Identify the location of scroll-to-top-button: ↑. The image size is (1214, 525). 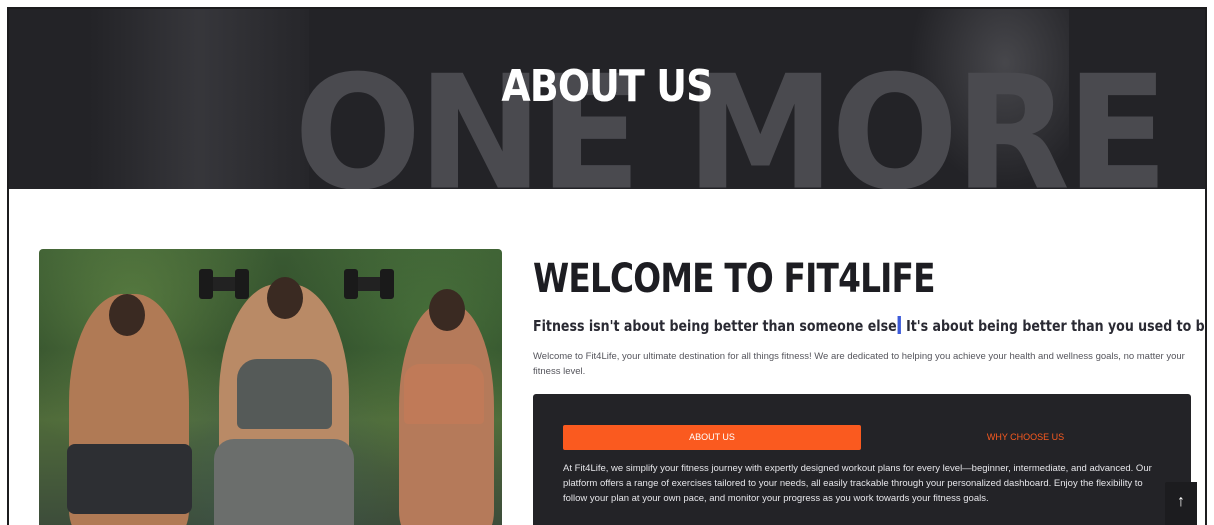
(1181, 503).